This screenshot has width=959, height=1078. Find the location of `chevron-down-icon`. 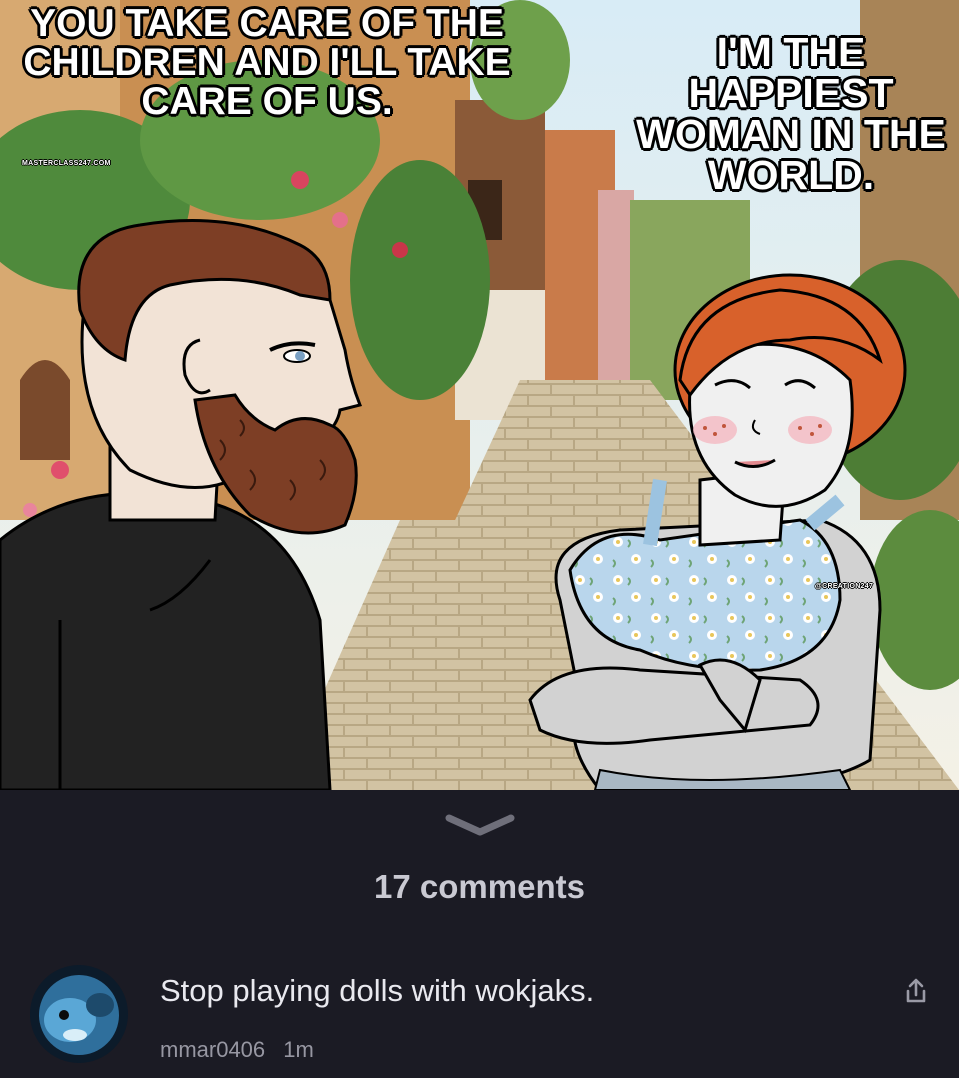

chevron-down-icon is located at coordinates (480, 825).